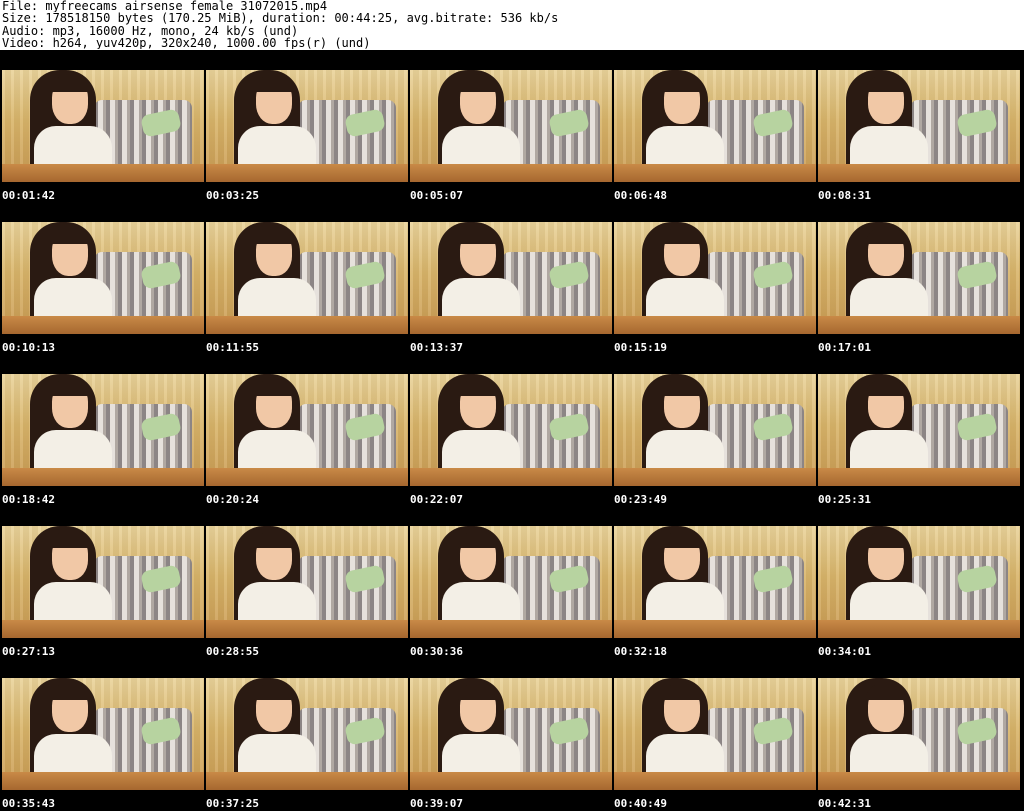  I want to click on timestamp-label: 00:40:49, so click(640, 803).